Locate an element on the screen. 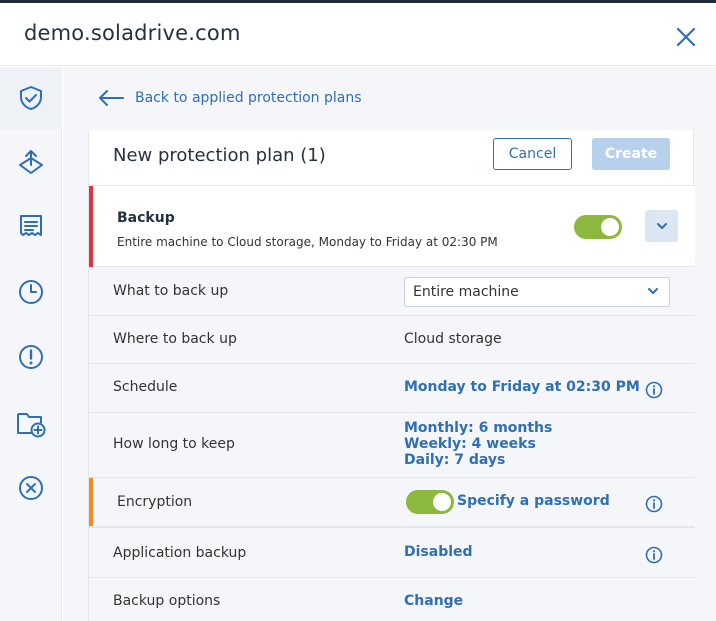  shield-check-icon is located at coordinates (31, 98).